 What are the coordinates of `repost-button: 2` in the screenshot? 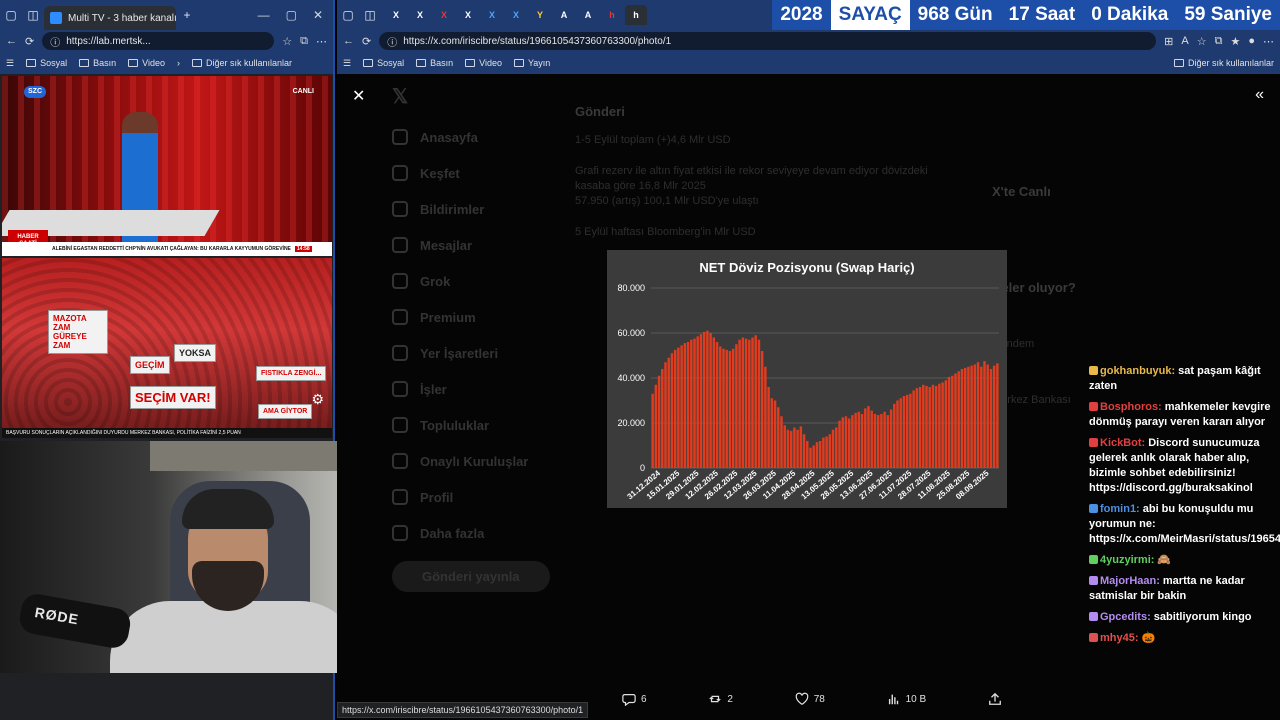 It's located at (720, 699).